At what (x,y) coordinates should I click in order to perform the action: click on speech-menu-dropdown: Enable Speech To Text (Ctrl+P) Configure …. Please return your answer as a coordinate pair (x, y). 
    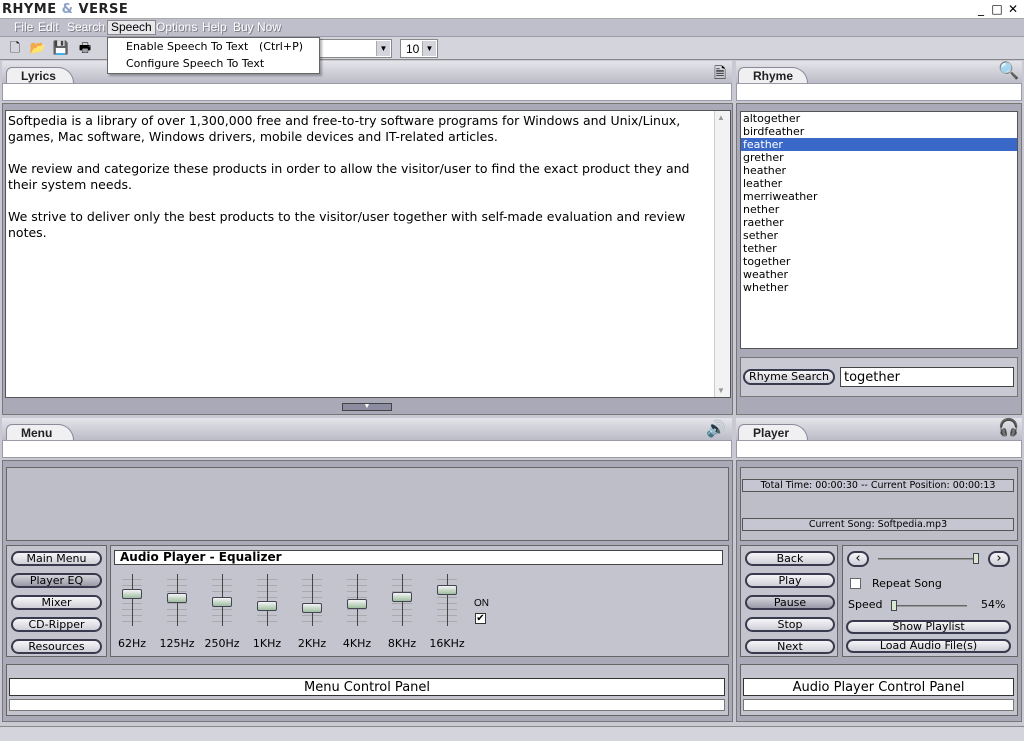
    Looking at the image, I should click on (213, 55).